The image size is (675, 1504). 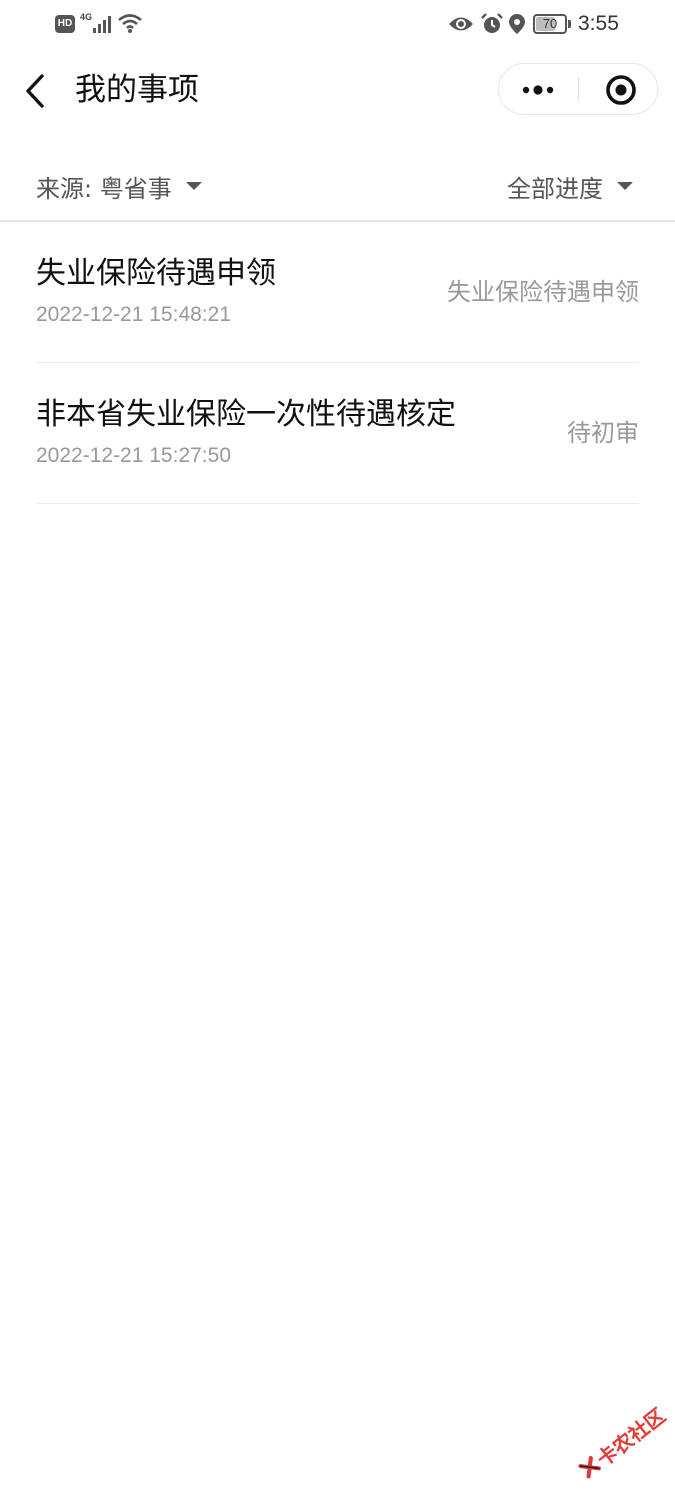 I want to click on hd-badge: HD, so click(x=65, y=24).